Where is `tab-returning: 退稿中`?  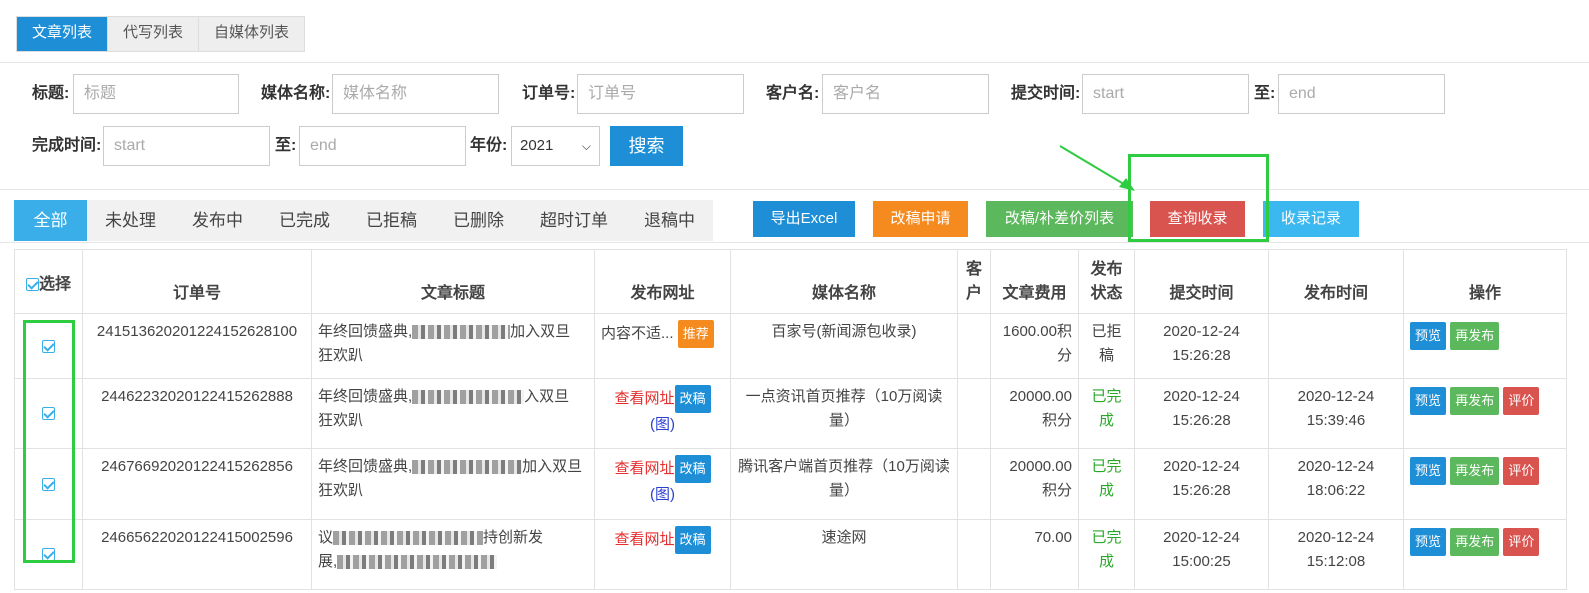
tab-returning: 退稿中 is located at coordinates (669, 220).